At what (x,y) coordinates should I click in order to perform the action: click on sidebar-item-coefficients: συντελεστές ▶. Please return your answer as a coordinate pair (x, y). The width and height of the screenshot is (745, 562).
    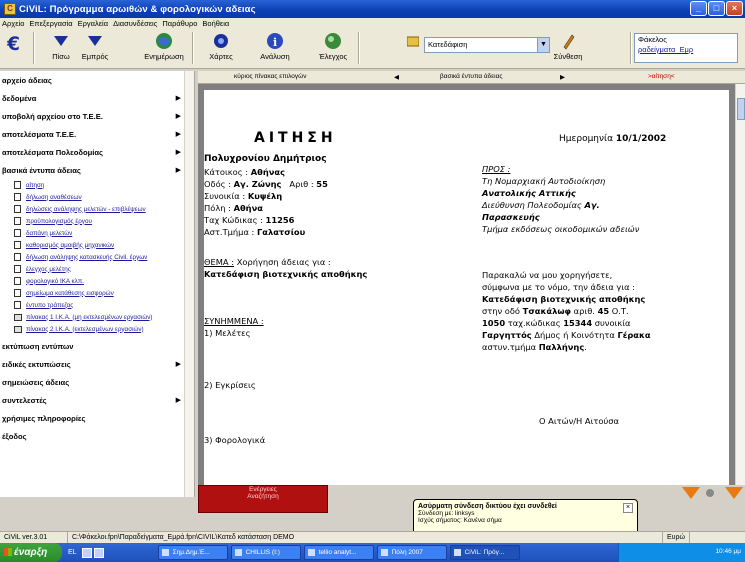
    Looking at the image, I should click on (97, 400).